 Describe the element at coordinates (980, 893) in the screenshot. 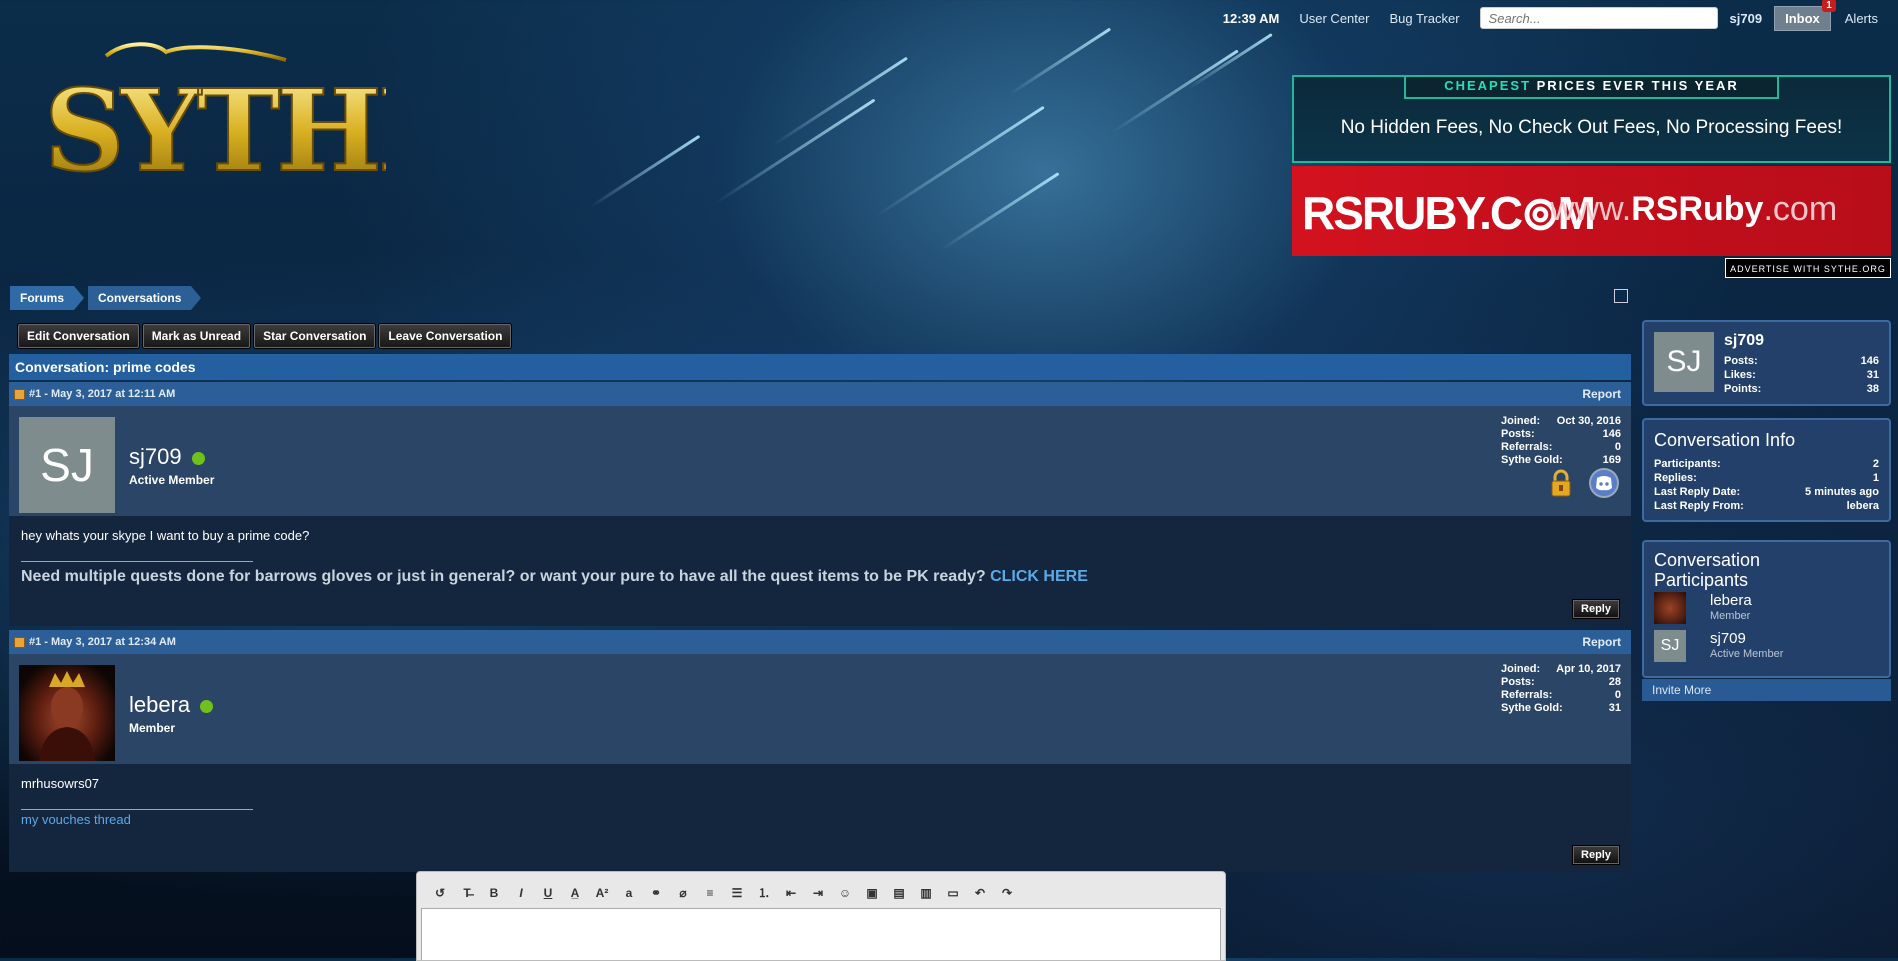

I see `undo-icon: ↶` at that location.